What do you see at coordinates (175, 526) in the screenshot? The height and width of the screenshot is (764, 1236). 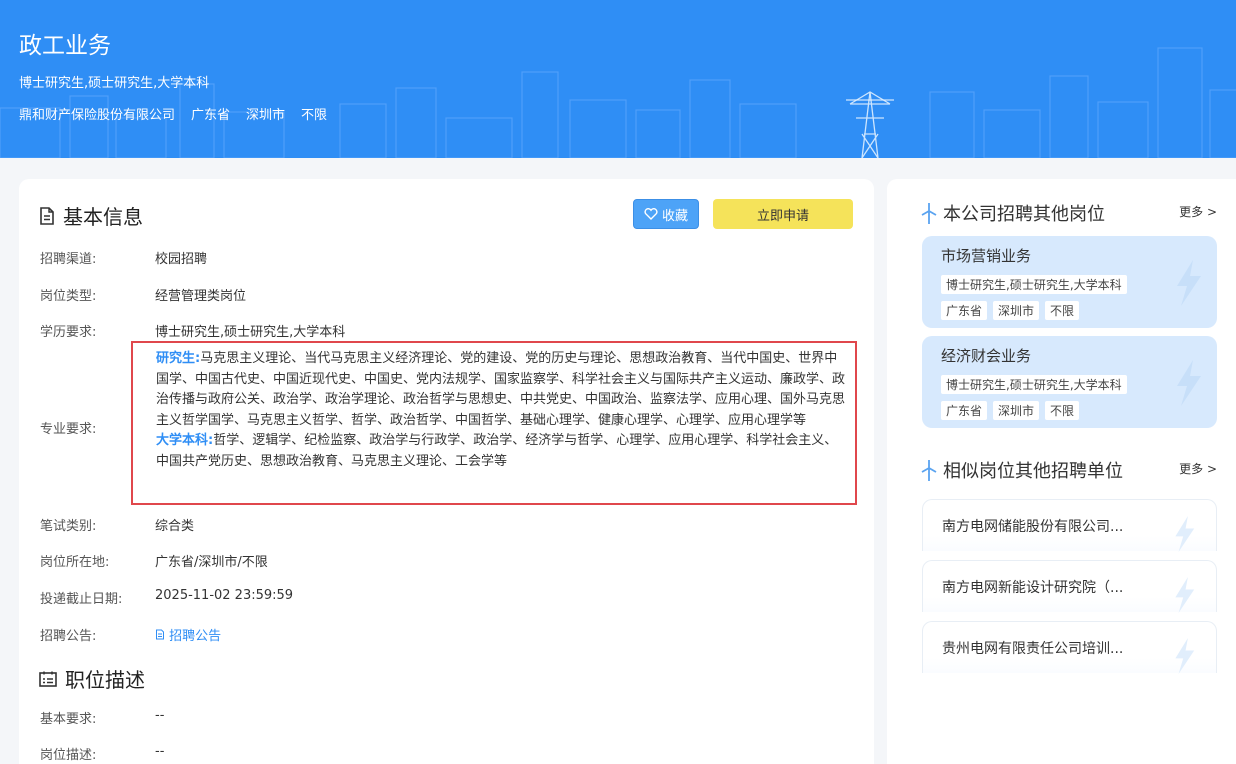 I see `exam-value: 综合类` at bounding box center [175, 526].